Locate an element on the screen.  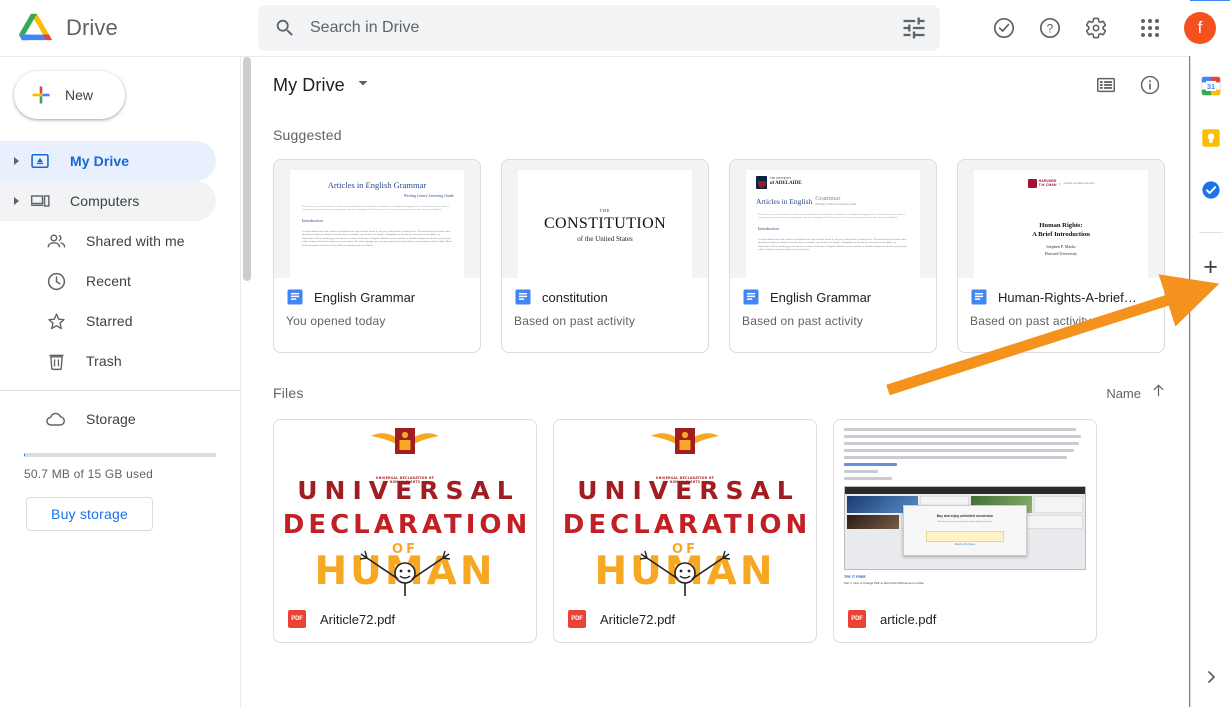
sidebar-label: Storage is located at coordinates (111, 419).